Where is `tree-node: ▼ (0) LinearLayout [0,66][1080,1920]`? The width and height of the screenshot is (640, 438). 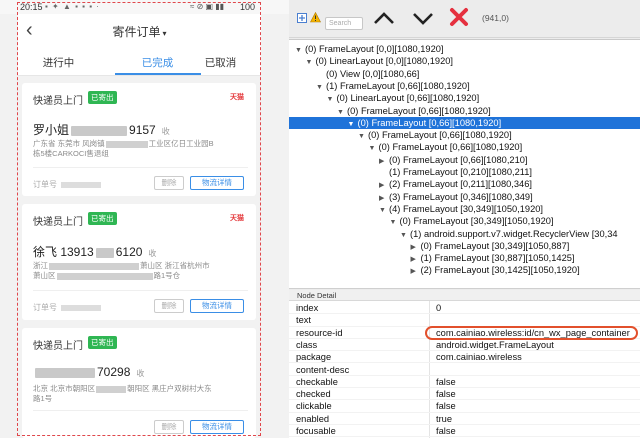
tree-node: ▼ (0) LinearLayout [0,66][1080,1920] is located at coordinates (464, 98).